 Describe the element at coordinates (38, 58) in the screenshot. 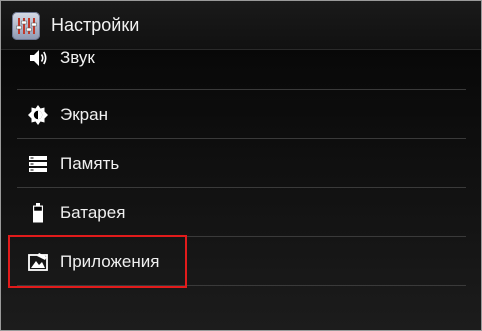

I see `volume-speaker-icon` at that location.